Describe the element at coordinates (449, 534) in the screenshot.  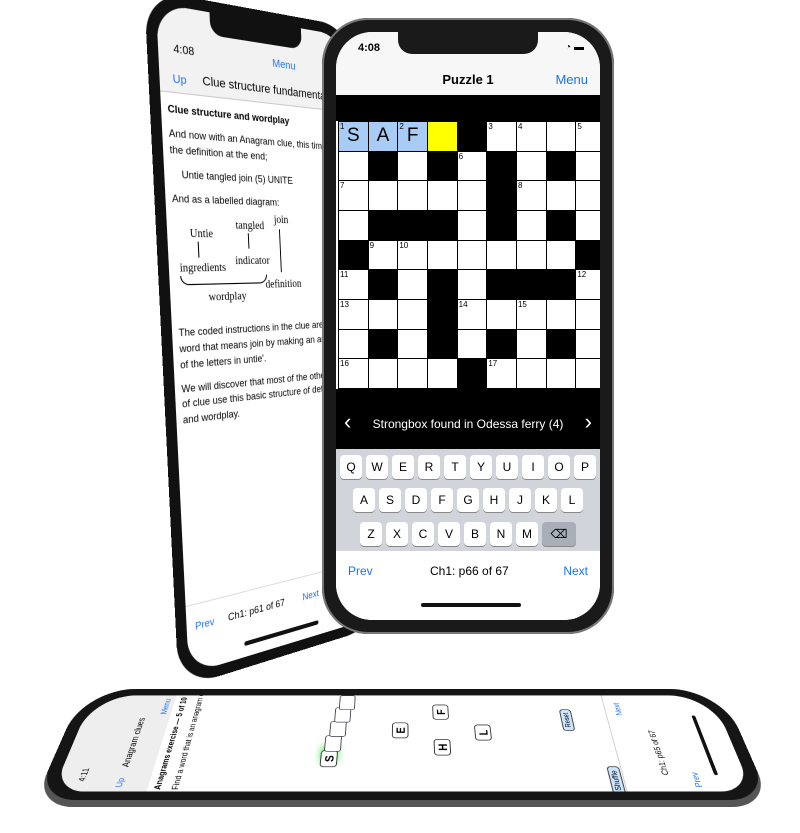
I see `key-v: V` at that location.